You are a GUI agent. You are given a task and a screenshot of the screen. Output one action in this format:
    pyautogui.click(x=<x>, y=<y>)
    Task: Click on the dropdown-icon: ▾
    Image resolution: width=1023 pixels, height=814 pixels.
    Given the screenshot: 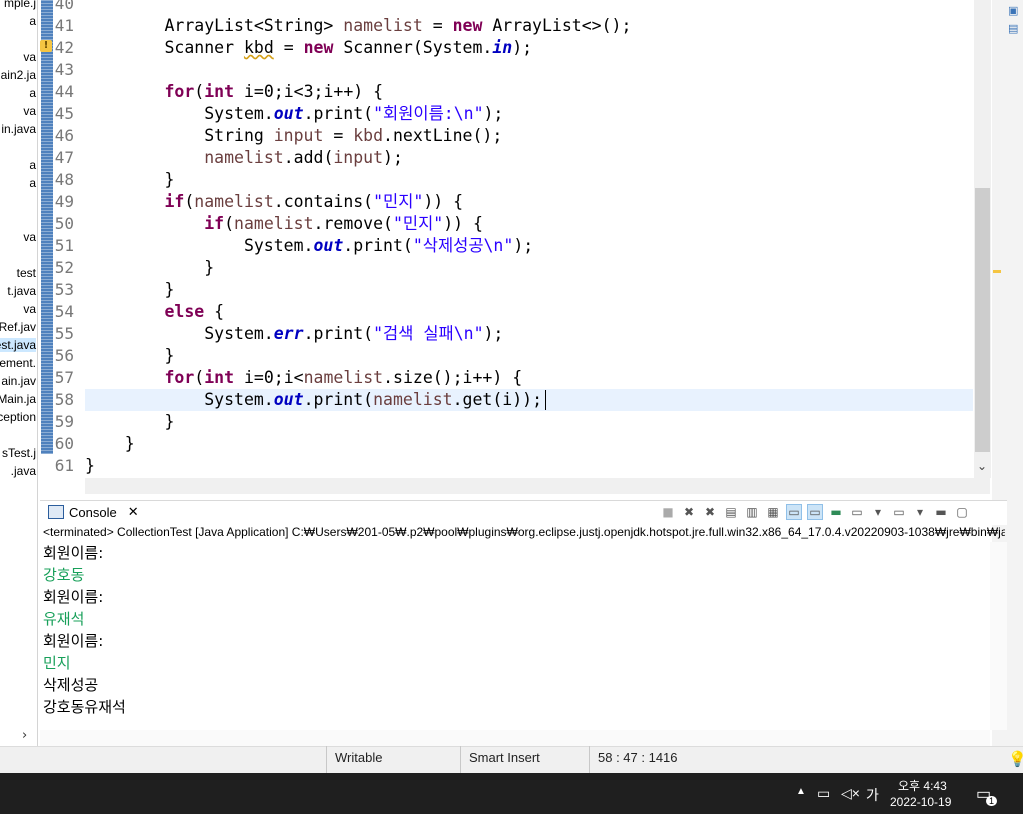 What is the action you would take?
    pyautogui.click(x=878, y=512)
    